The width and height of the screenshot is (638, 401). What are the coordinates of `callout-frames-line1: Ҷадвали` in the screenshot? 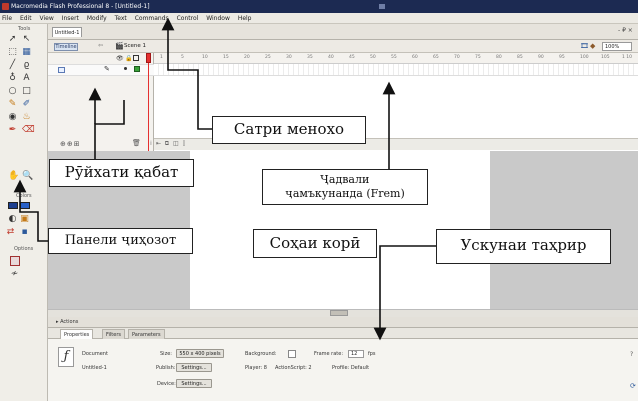 It's located at (345, 179).